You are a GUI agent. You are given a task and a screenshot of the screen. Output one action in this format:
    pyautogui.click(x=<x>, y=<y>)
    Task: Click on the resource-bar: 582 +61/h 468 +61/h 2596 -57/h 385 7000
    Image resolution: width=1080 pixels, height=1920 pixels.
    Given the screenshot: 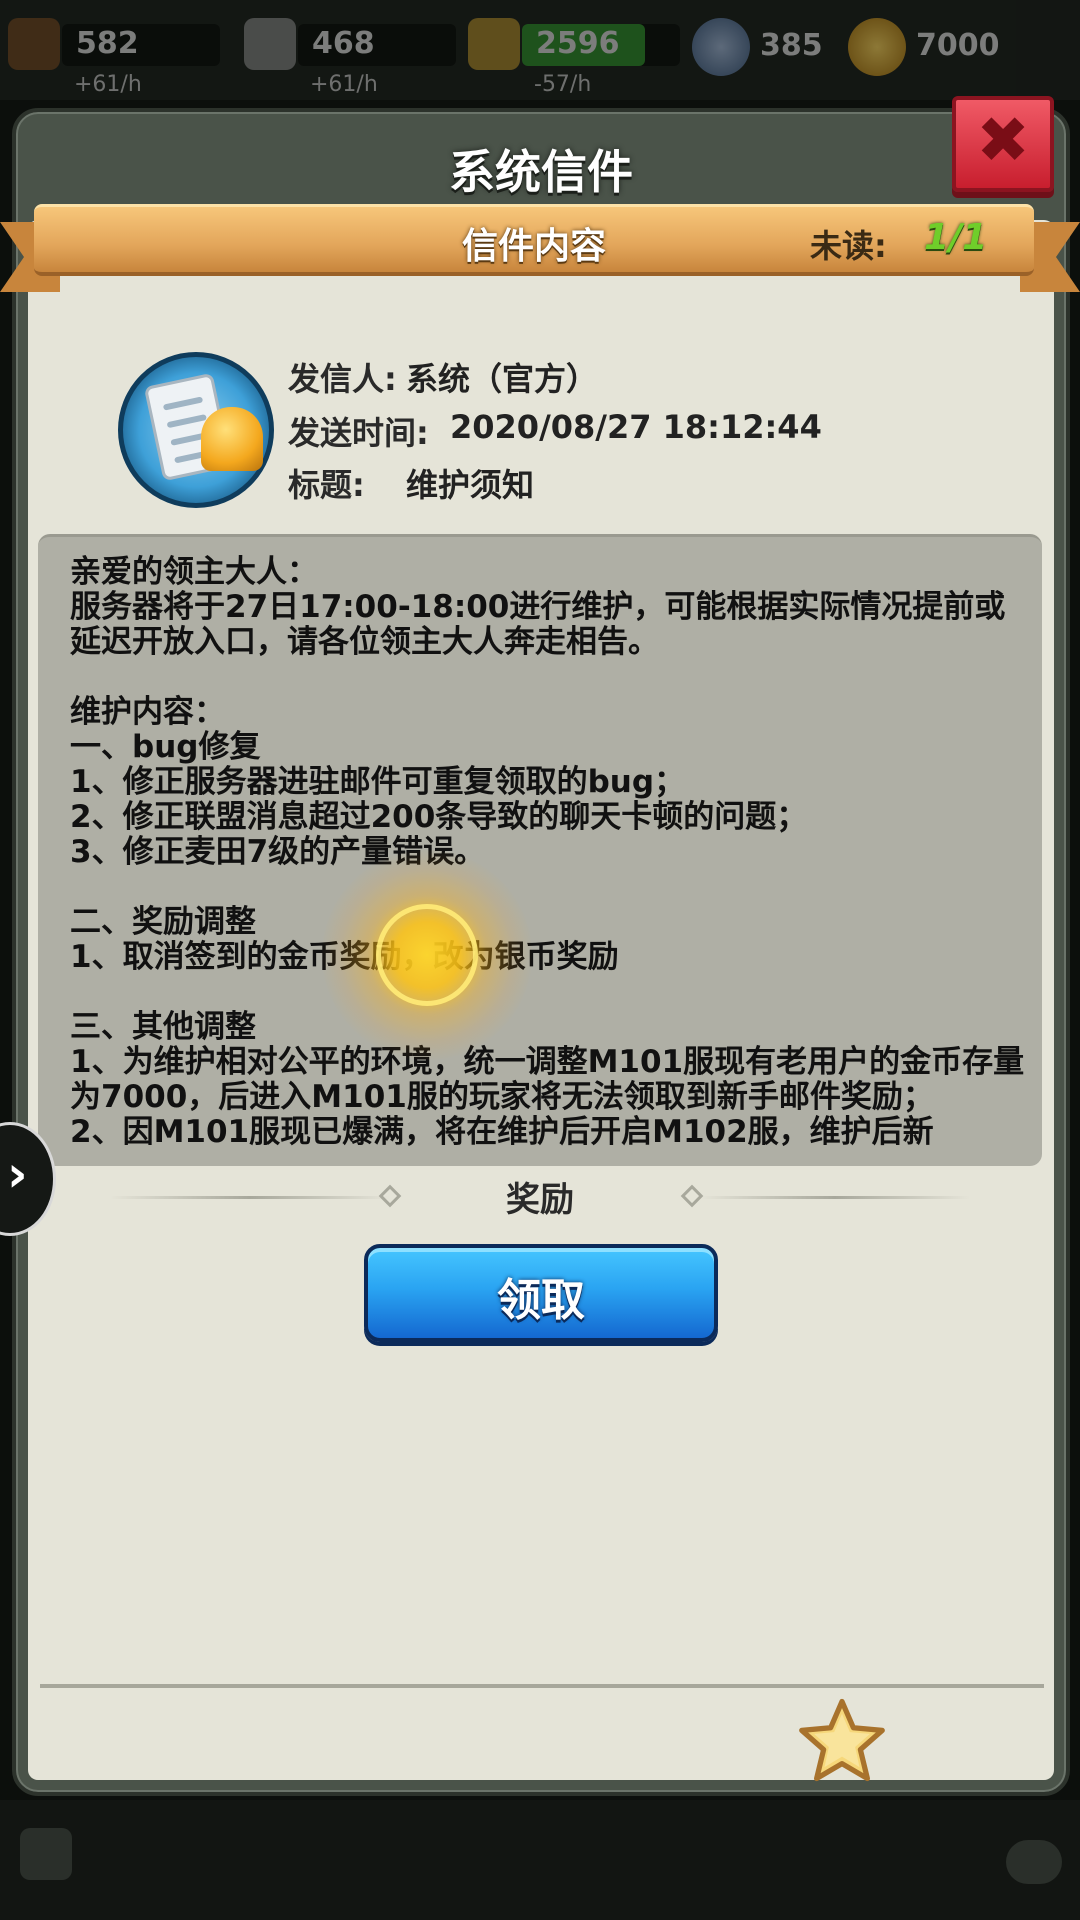 What is the action you would take?
    pyautogui.click(x=540, y=50)
    